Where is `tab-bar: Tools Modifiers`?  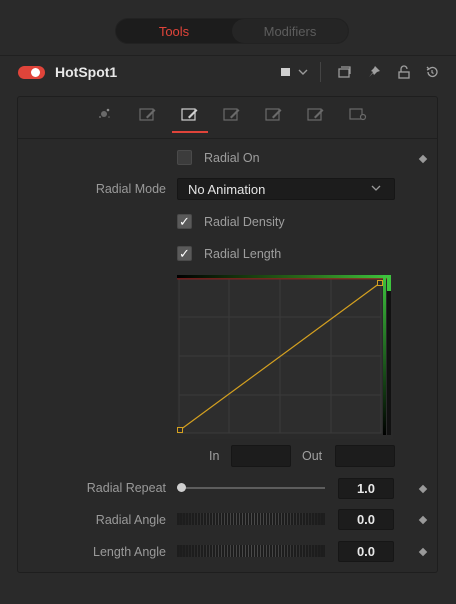 tab-bar: Tools Modifiers is located at coordinates (232, 31).